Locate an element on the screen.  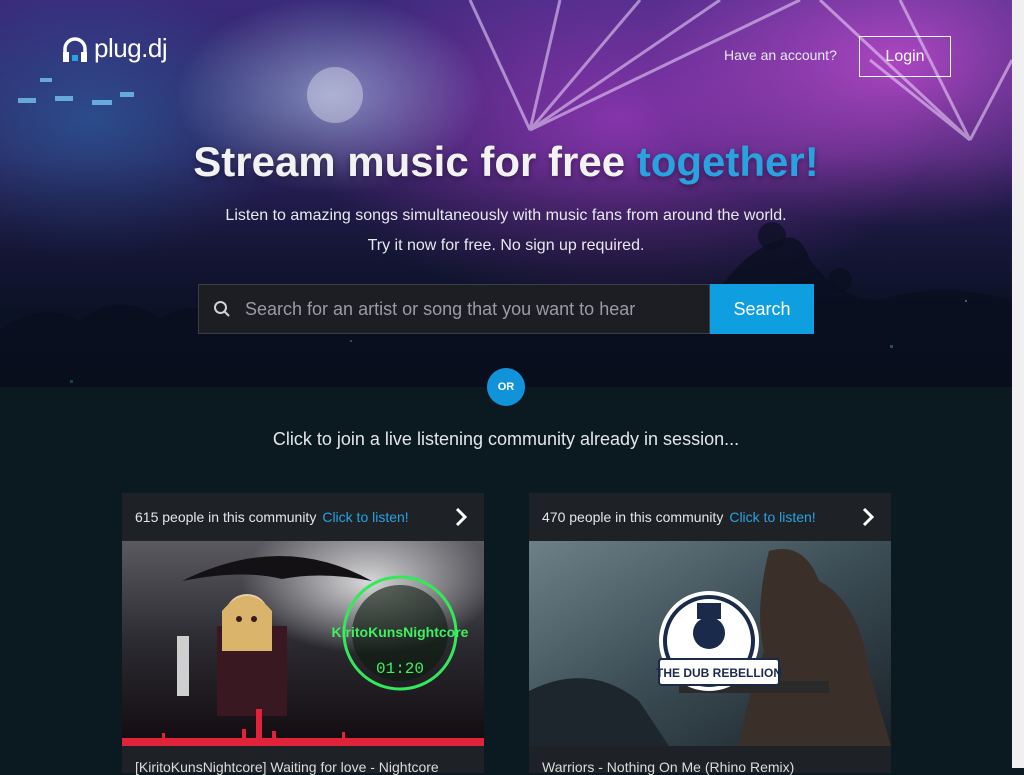
search-button: Search is located at coordinates (762, 309).